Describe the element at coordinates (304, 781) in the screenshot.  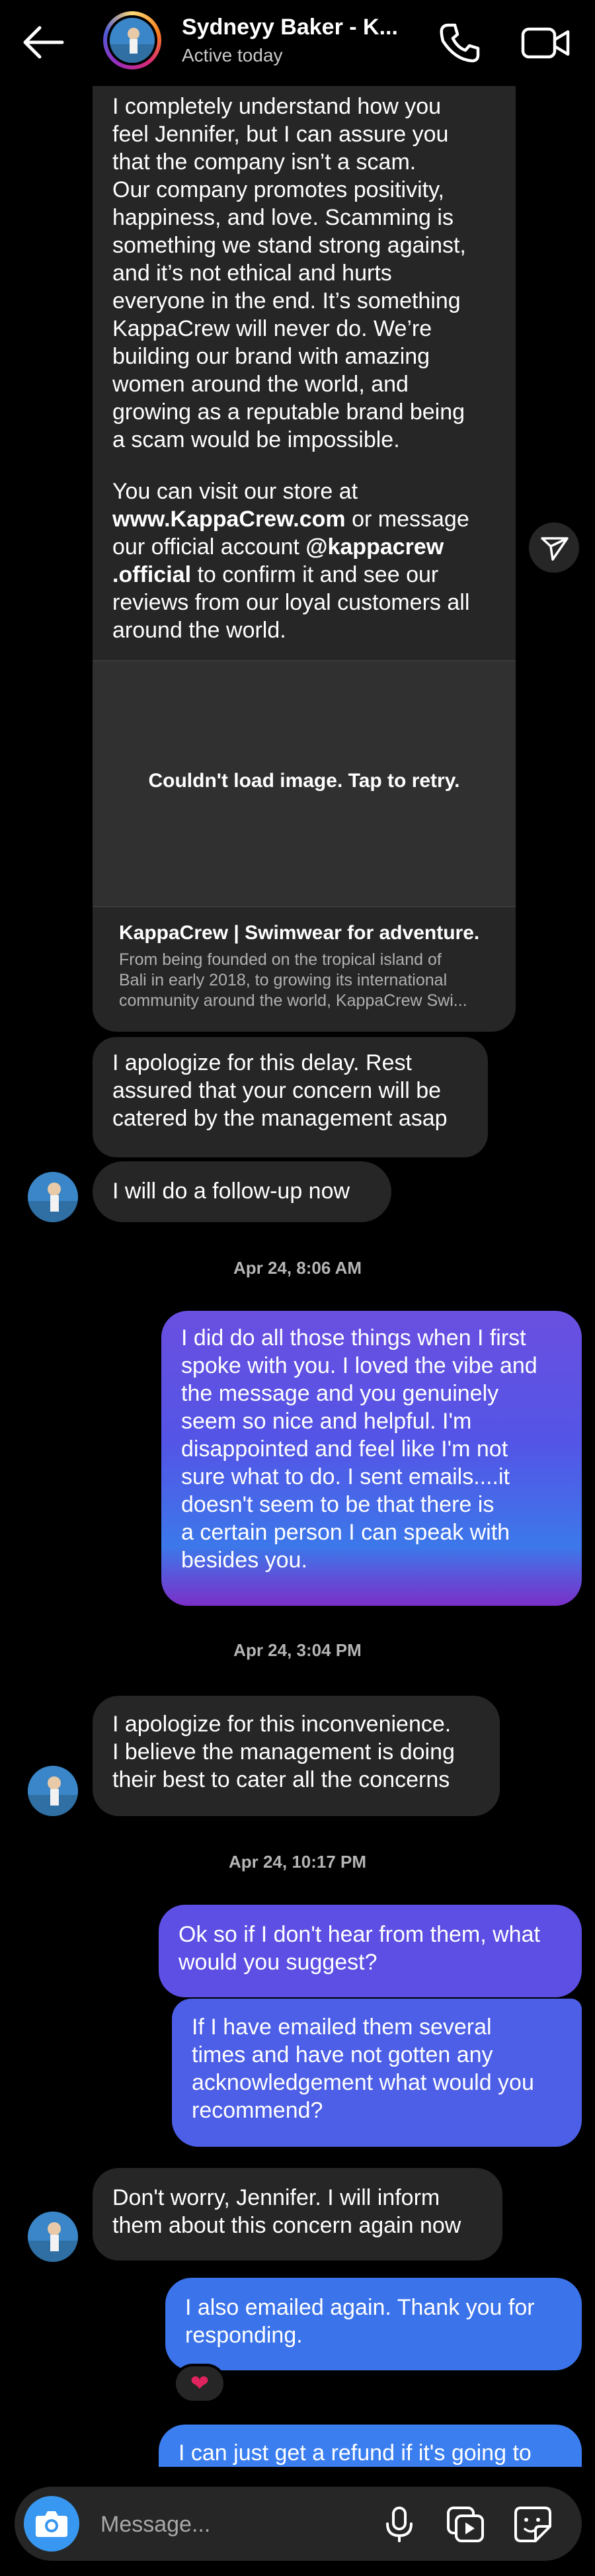
I see `image-error-text: Couldn't load image. Tap to retry.` at that location.